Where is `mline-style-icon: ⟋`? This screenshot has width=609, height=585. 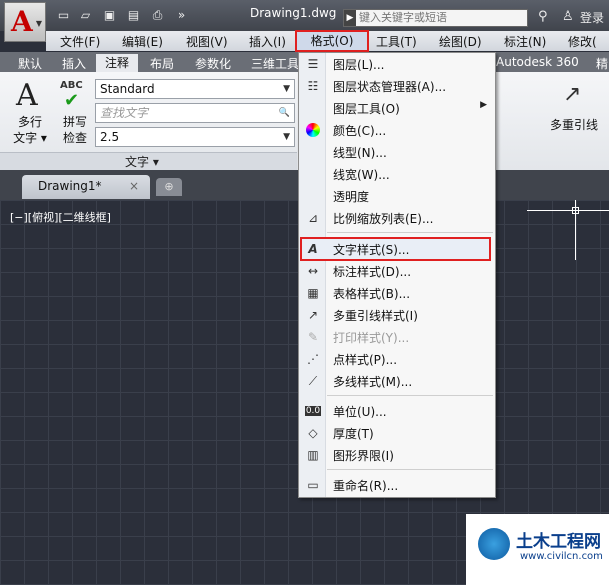 mline-style-icon: ⟋ is located at coordinates (313, 381).